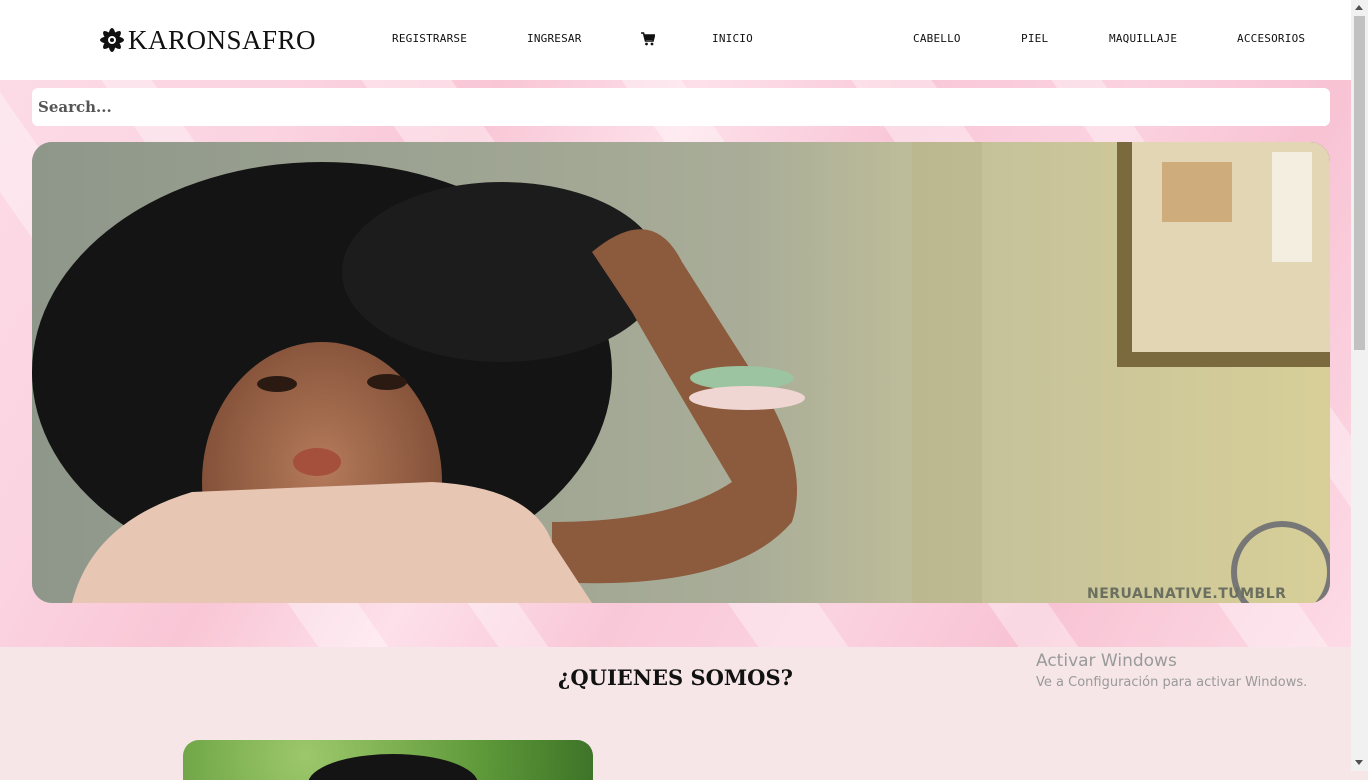 The image size is (1368, 780). I want to click on brand-logo: KARONSAFRO, so click(206, 40).